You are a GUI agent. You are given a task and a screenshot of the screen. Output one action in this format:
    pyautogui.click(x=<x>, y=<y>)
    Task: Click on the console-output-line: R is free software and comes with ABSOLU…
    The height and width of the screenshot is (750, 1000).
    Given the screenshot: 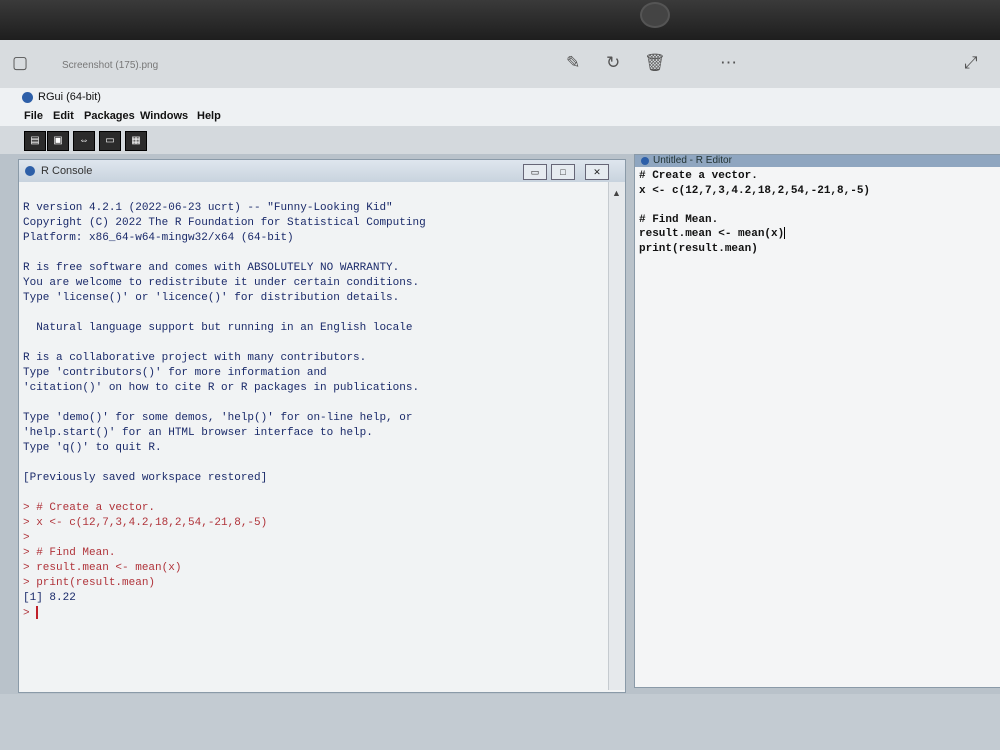 What is the action you would take?
    pyautogui.click(x=211, y=268)
    